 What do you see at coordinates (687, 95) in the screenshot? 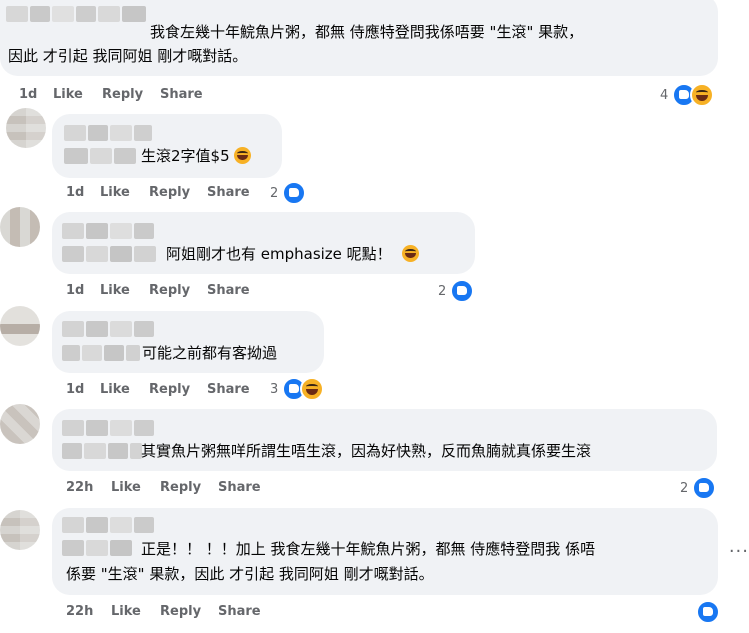
I see `reaction-summary: 4` at bounding box center [687, 95].